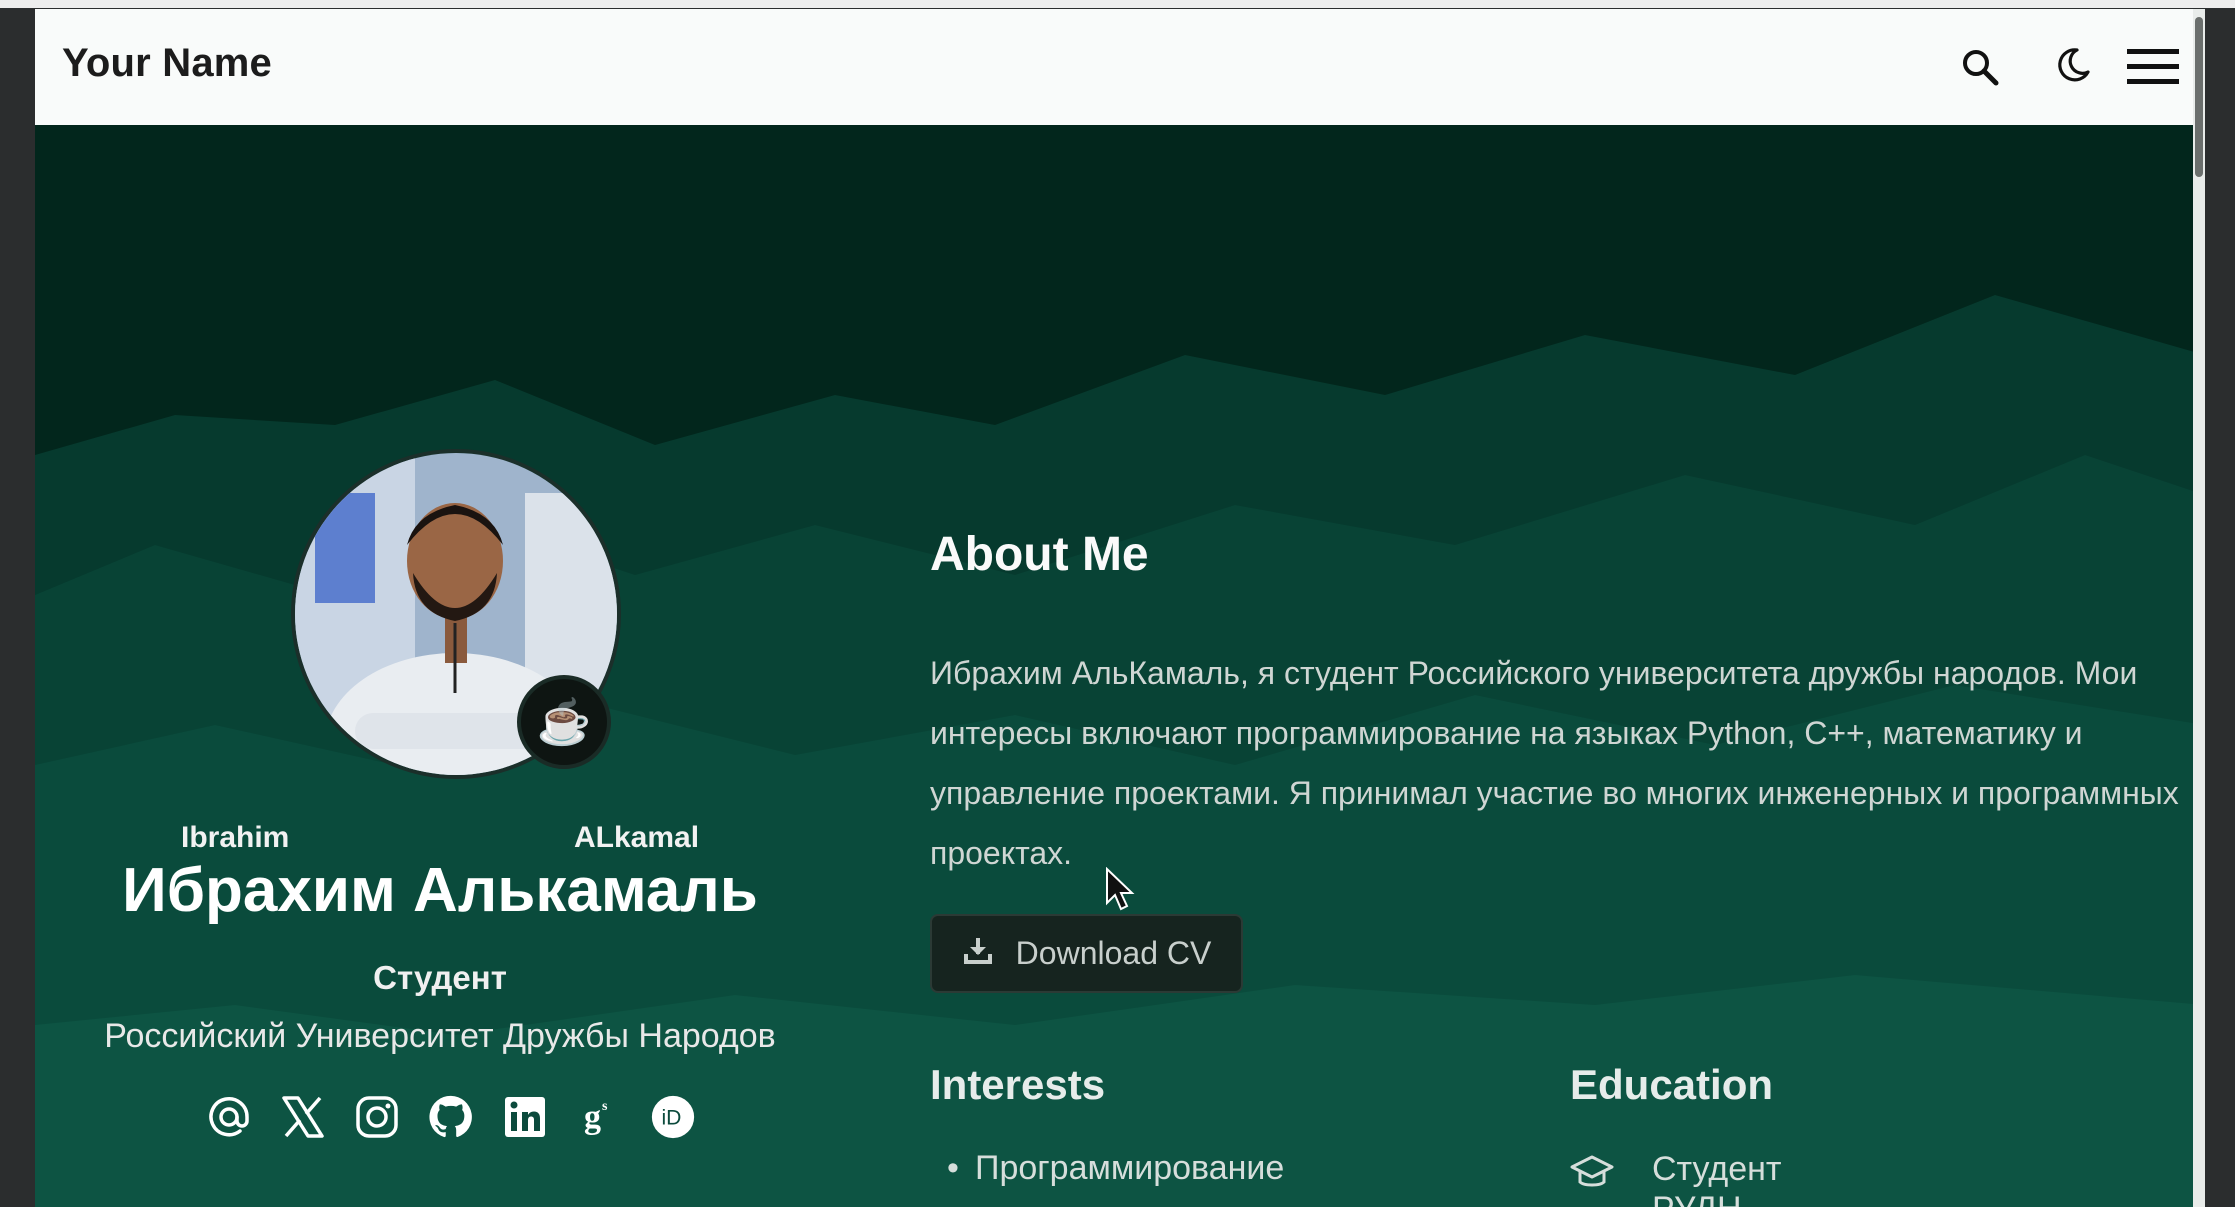 The image size is (2235, 1207). What do you see at coordinates (1113, 953) in the screenshot?
I see `download-cv-label: Download CV` at bounding box center [1113, 953].